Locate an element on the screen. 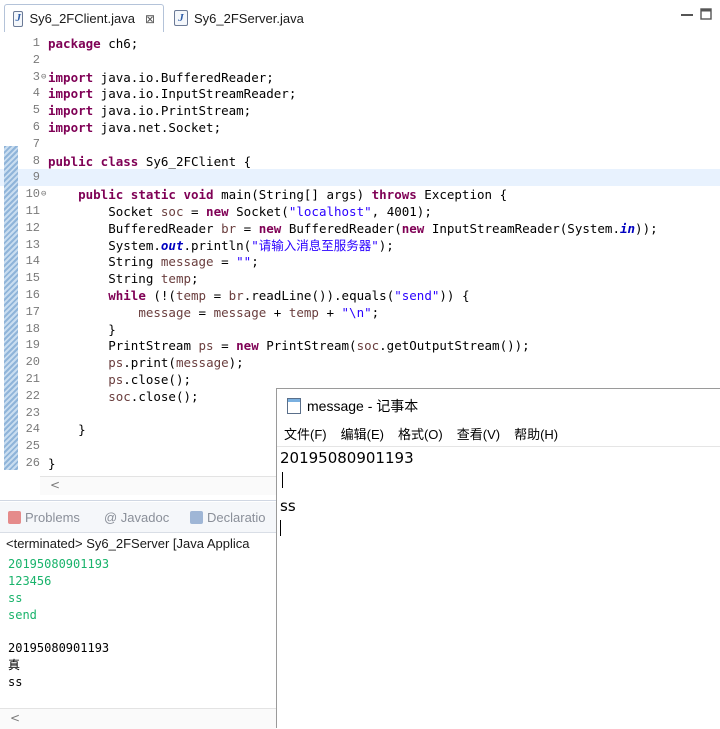 This screenshot has width=720, height=729. editor-horizontal-scrollbar is located at coordinates (158, 485).